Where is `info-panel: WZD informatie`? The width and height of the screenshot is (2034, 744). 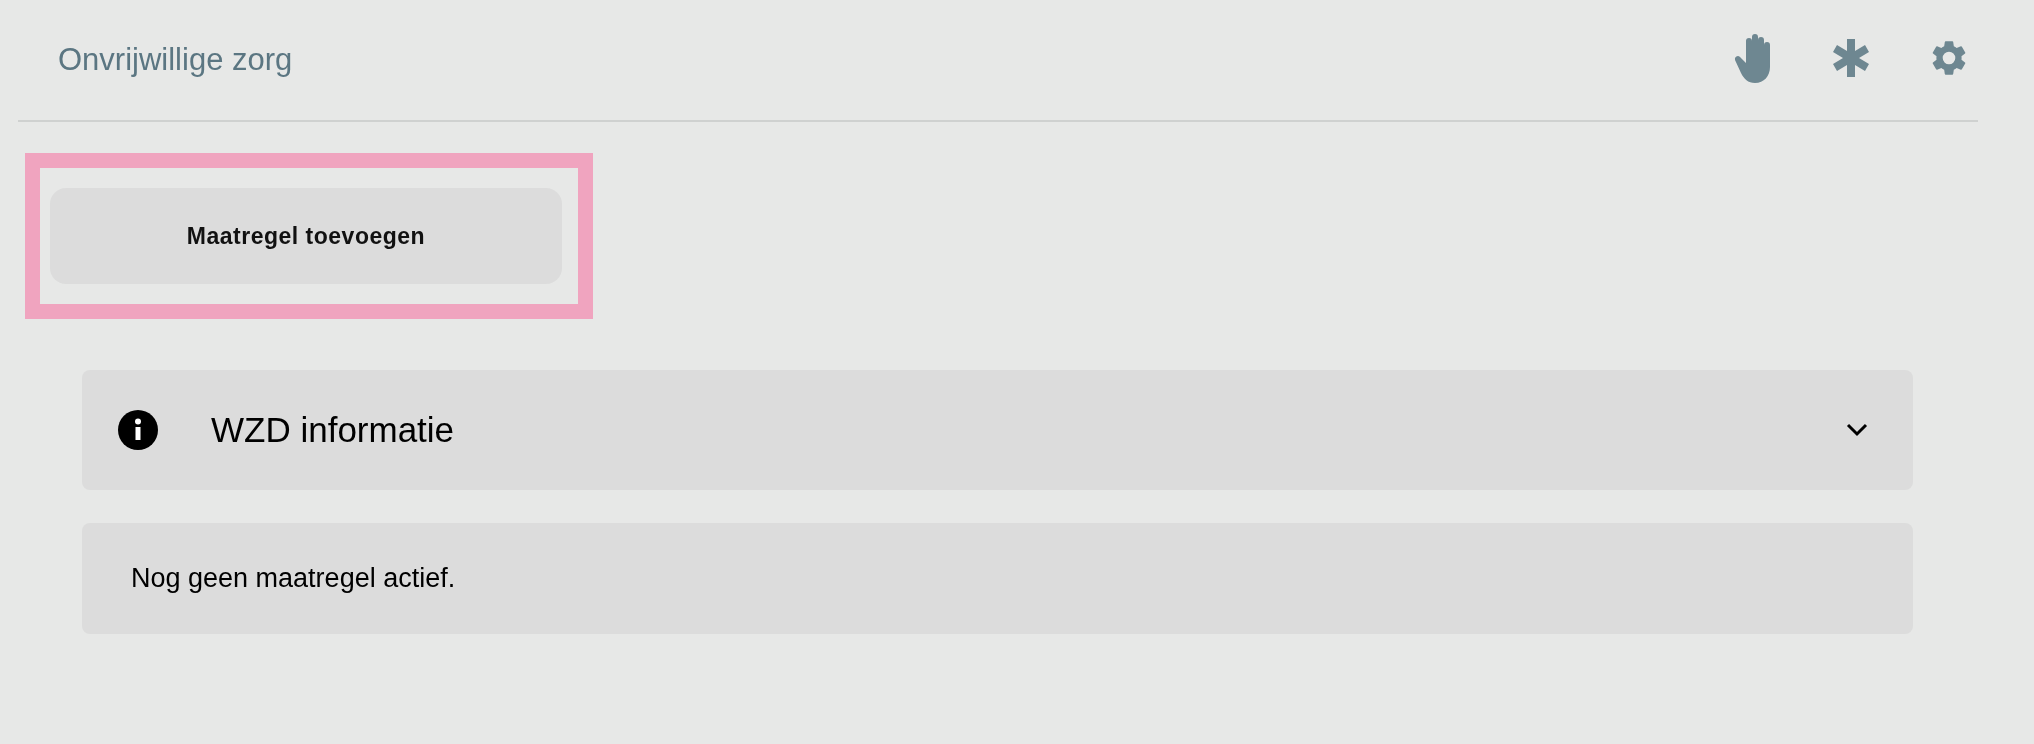 info-panel: WZD informatie is located at coordinates (997, 430).